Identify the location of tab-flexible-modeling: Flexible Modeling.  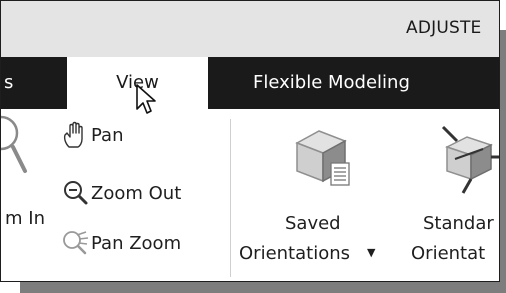
(331, 83).